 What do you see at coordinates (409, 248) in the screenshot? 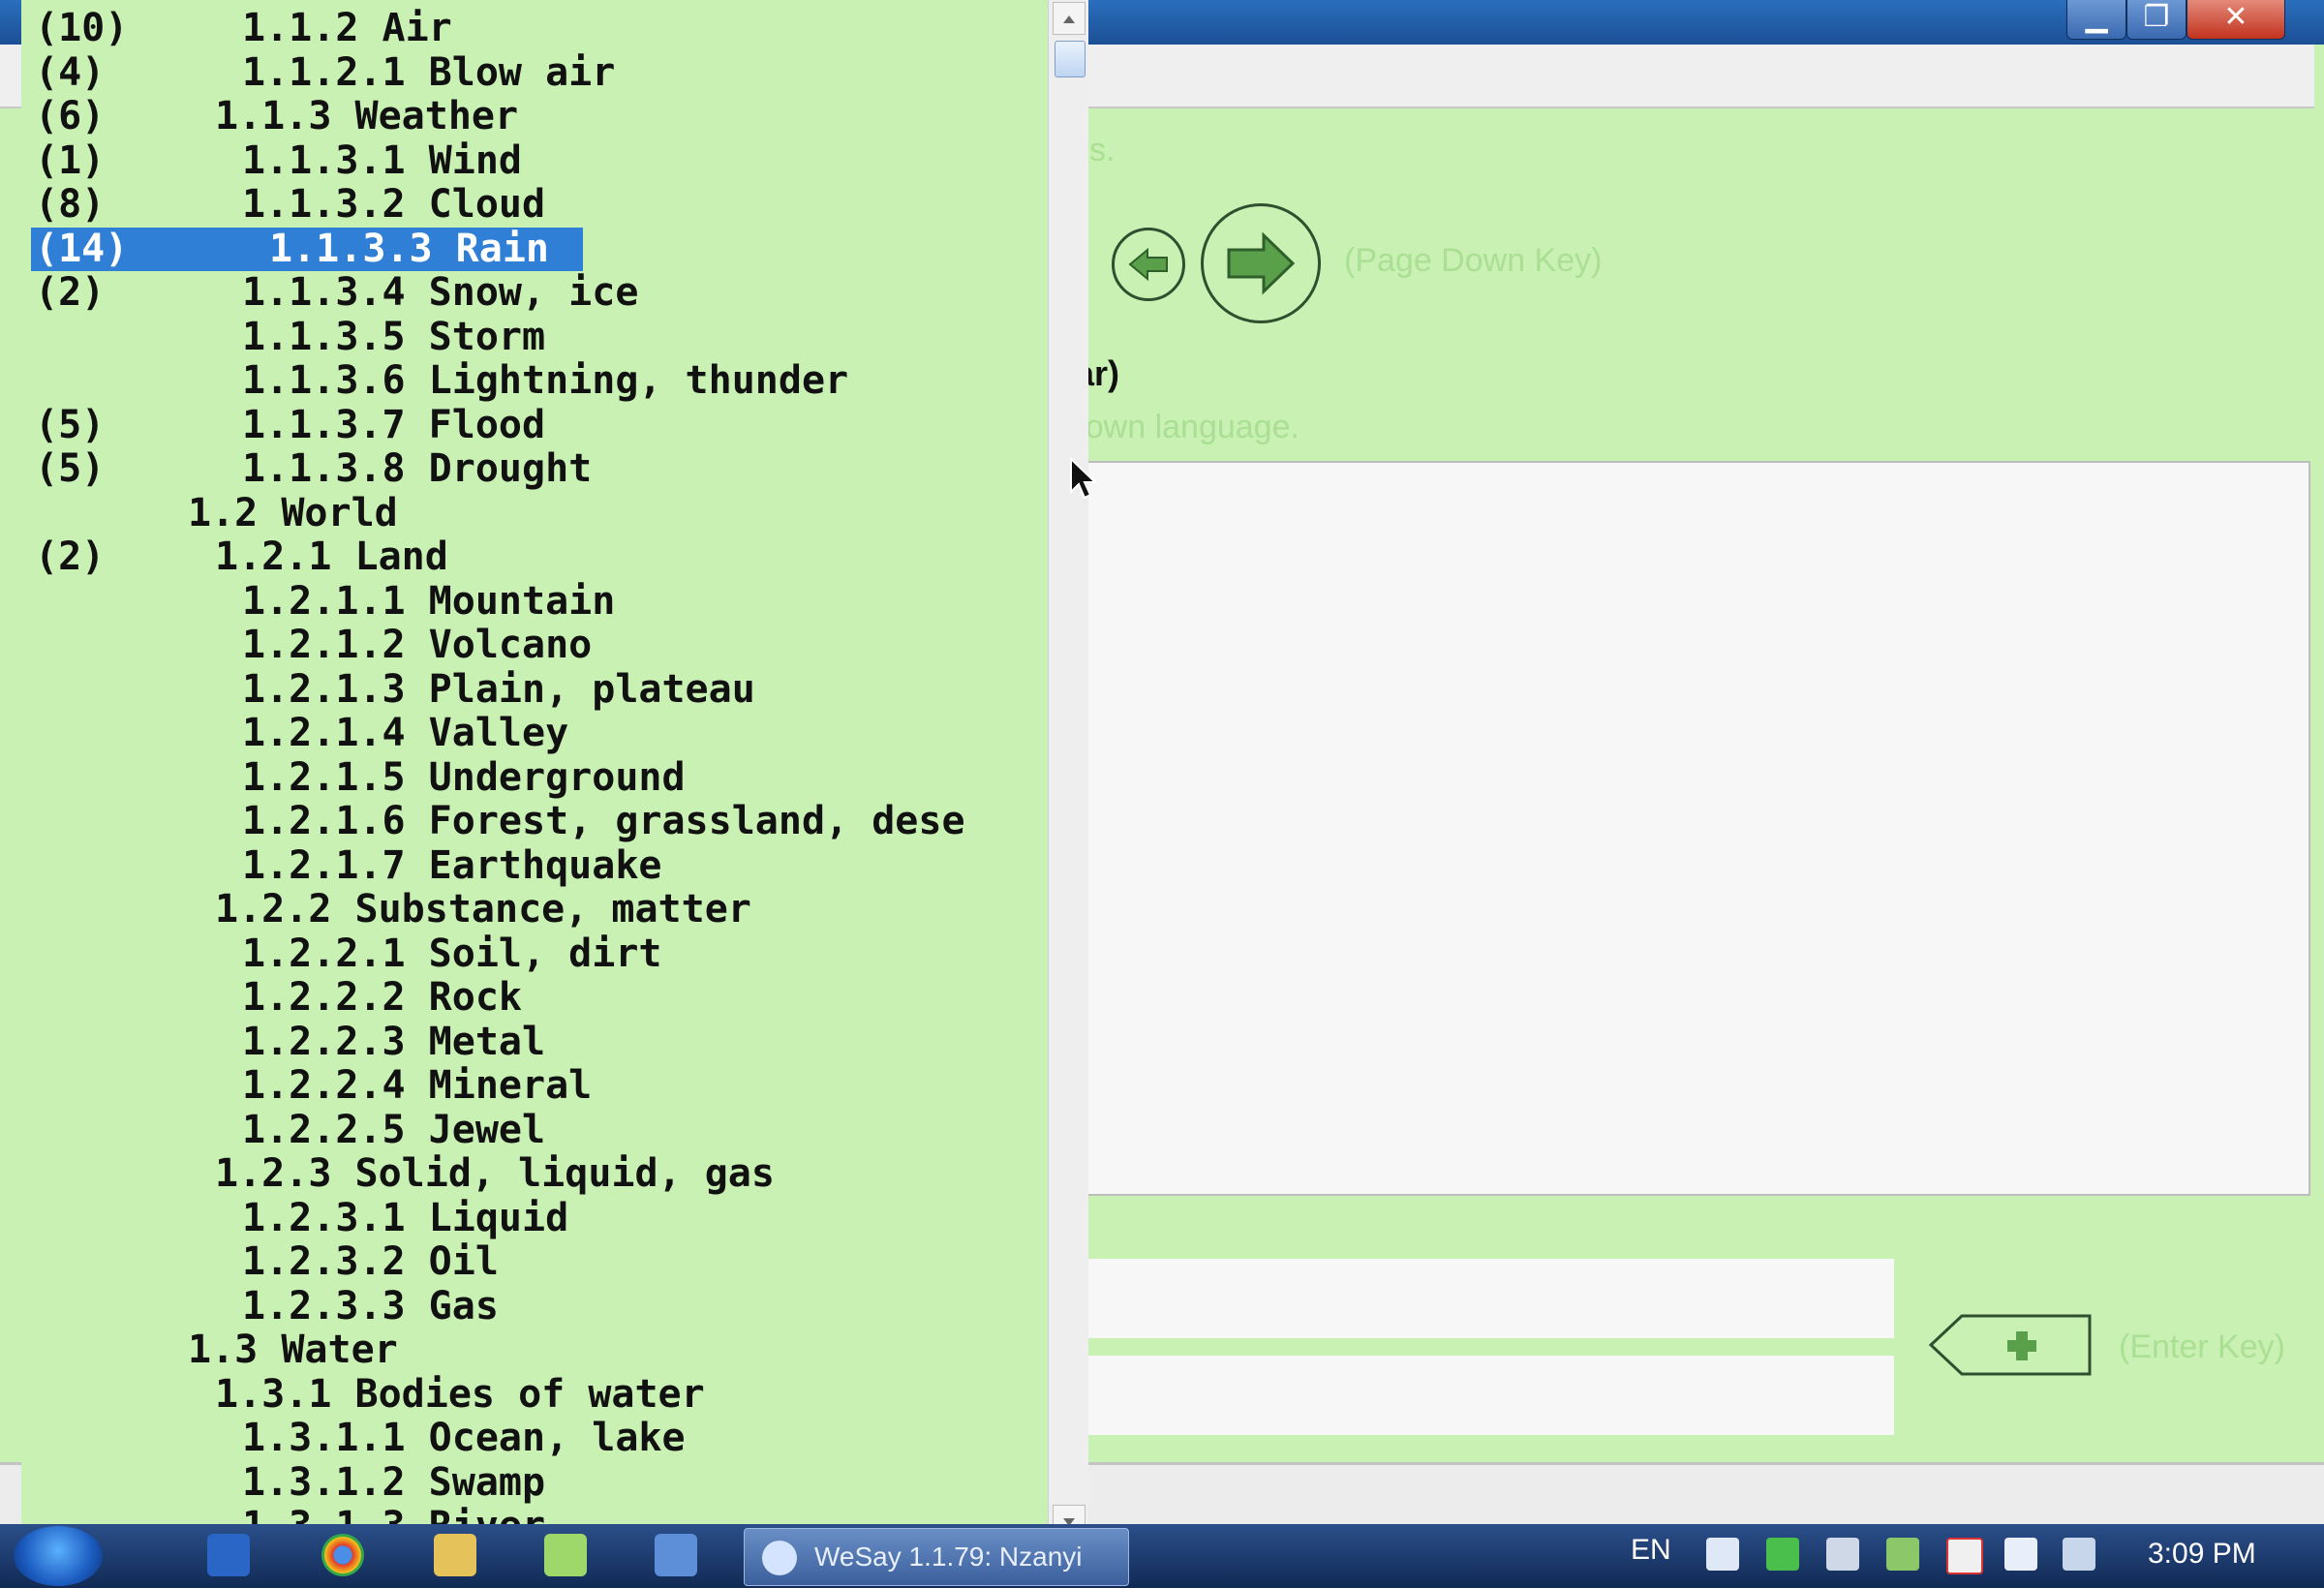
I see `item-label: 1.1.3.3 Rain` at bounding box center [409, 248].